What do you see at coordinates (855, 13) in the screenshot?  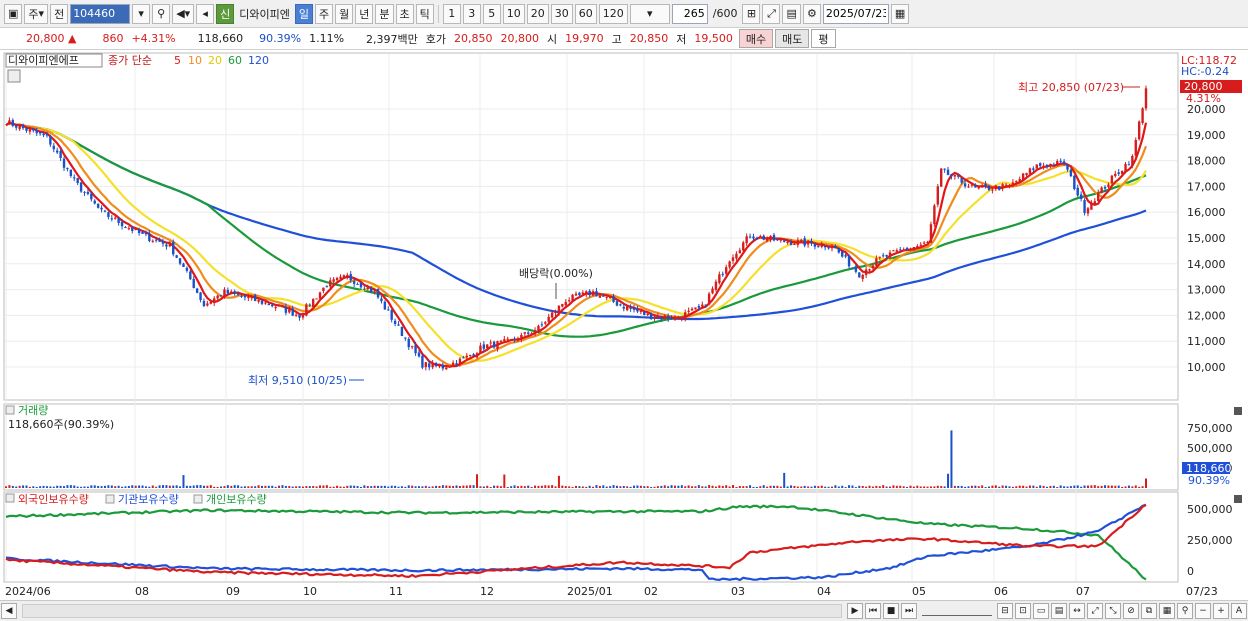 I see `date-input` at bounding box center [855, 13].